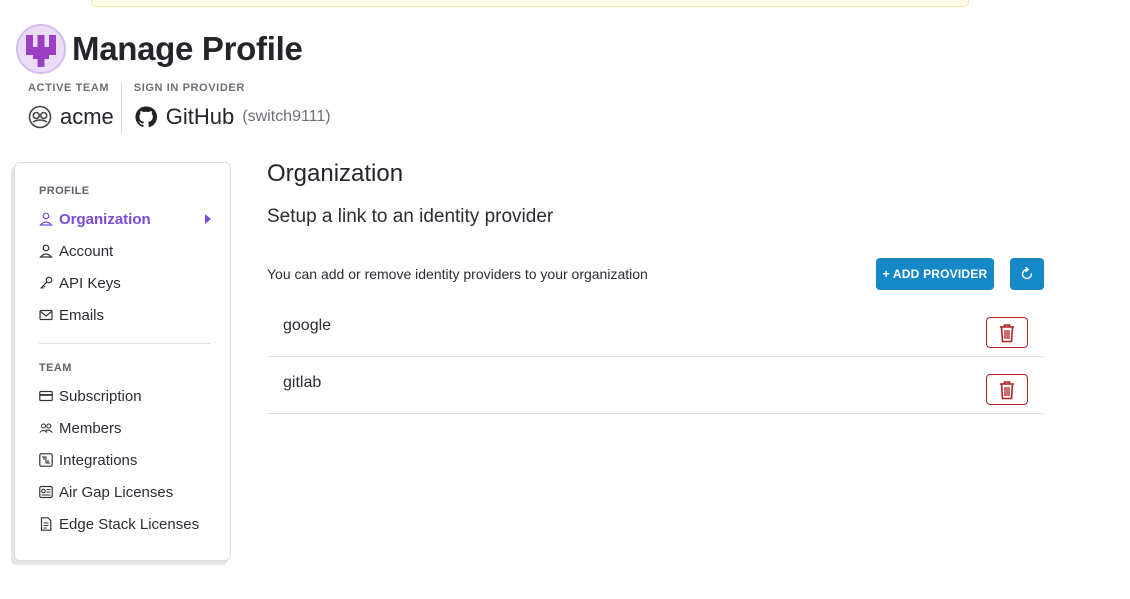  What do you see at coordinates (302, 382) in the screenshot?
I see `provider-name: gitlab` at bounding box center [302, 382].